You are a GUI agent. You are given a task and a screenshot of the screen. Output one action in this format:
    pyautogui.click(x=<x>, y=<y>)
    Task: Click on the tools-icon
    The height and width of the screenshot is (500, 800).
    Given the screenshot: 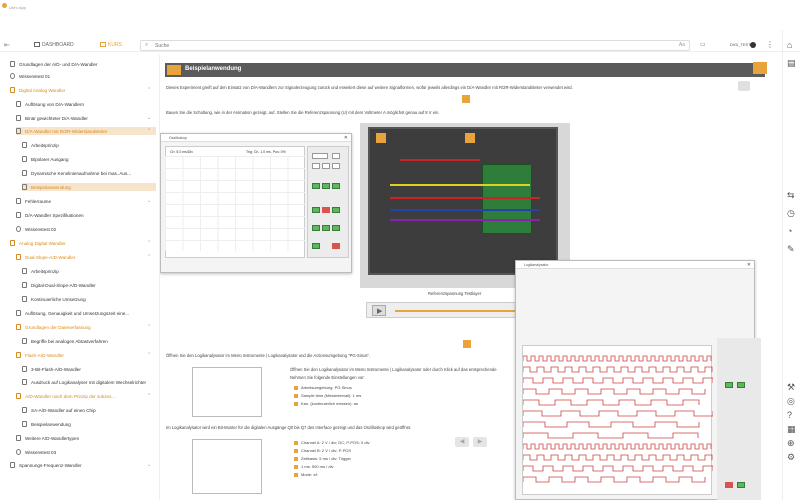 What is the action you would take?
    pyautogui.click(x=467, y=344)
    